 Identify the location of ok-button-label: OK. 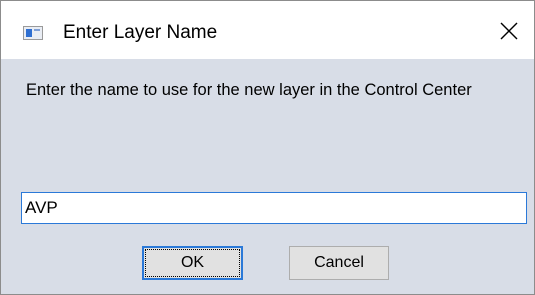
(192, 263).